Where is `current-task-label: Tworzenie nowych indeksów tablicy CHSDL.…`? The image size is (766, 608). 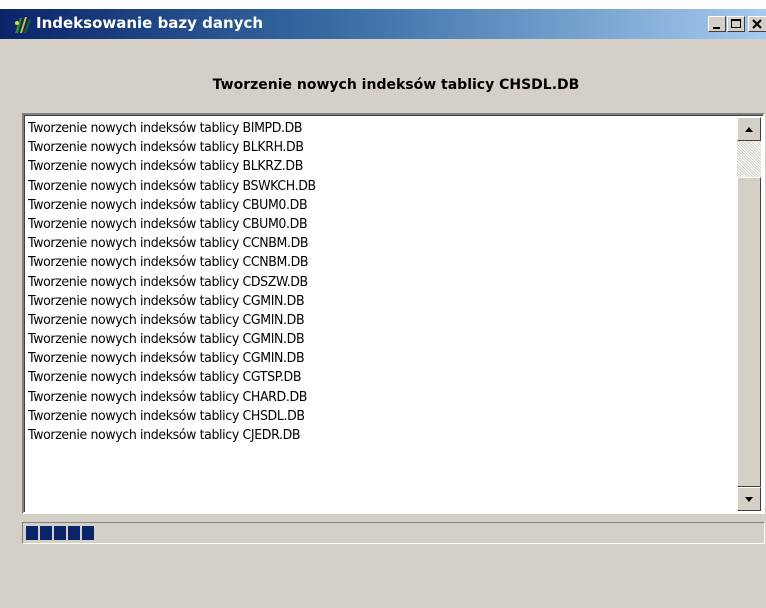
current-task-label: Tworzenie nowych indeksów tablicy CHSDL.… is located at coordinates (396, 85).